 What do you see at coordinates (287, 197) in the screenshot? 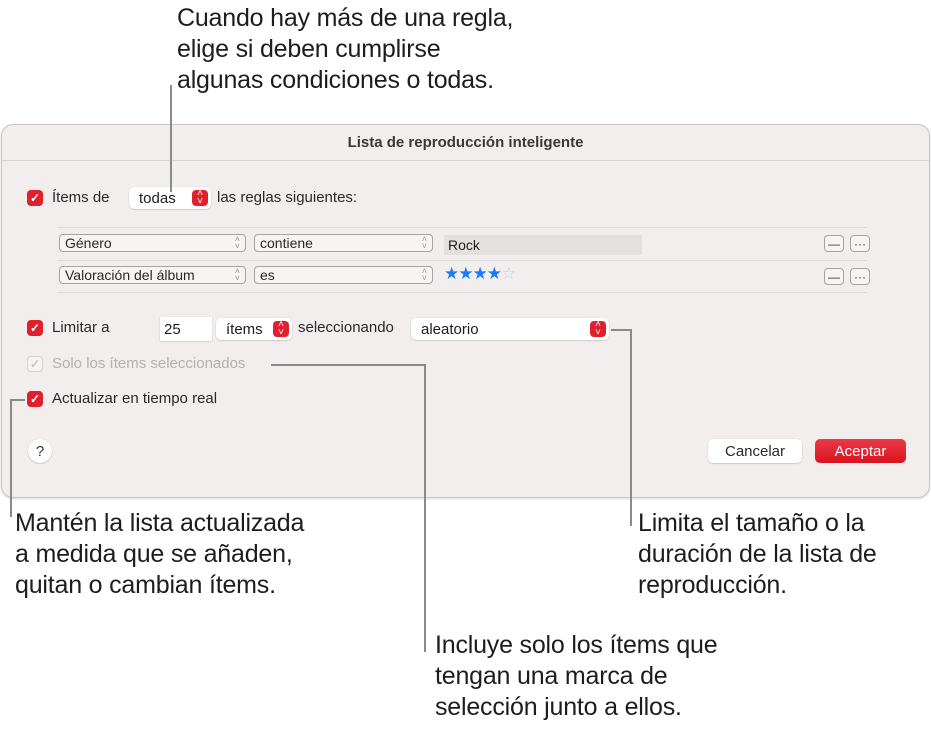
I see `match-suffix-label: las reglas siguientes:` at bounding box center [287, 197].